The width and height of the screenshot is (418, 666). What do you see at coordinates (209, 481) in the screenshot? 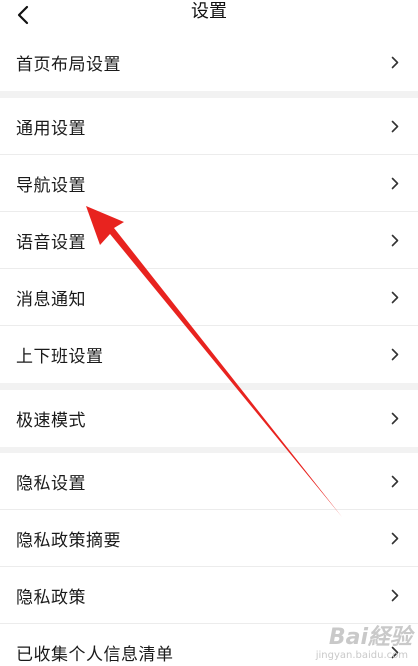
I see `settings-item-privacy-settings: 隐私设置` at bounding box center [209, 481].